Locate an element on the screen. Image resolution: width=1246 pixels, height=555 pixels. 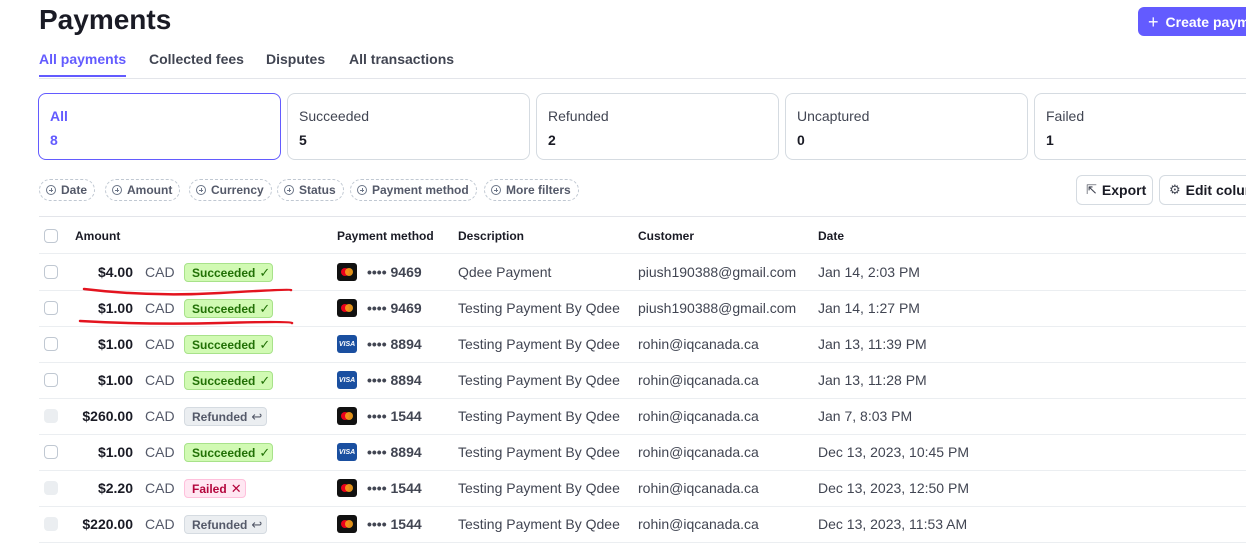
amount-value: $4.00 is located at coordinates (115, 272).